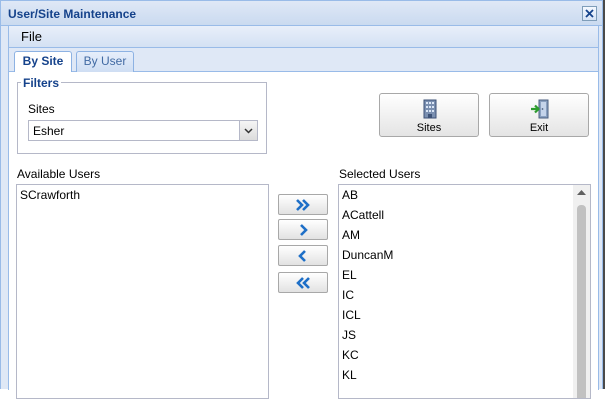  I want to click on filters-legend: Filters, so click(41, 83).